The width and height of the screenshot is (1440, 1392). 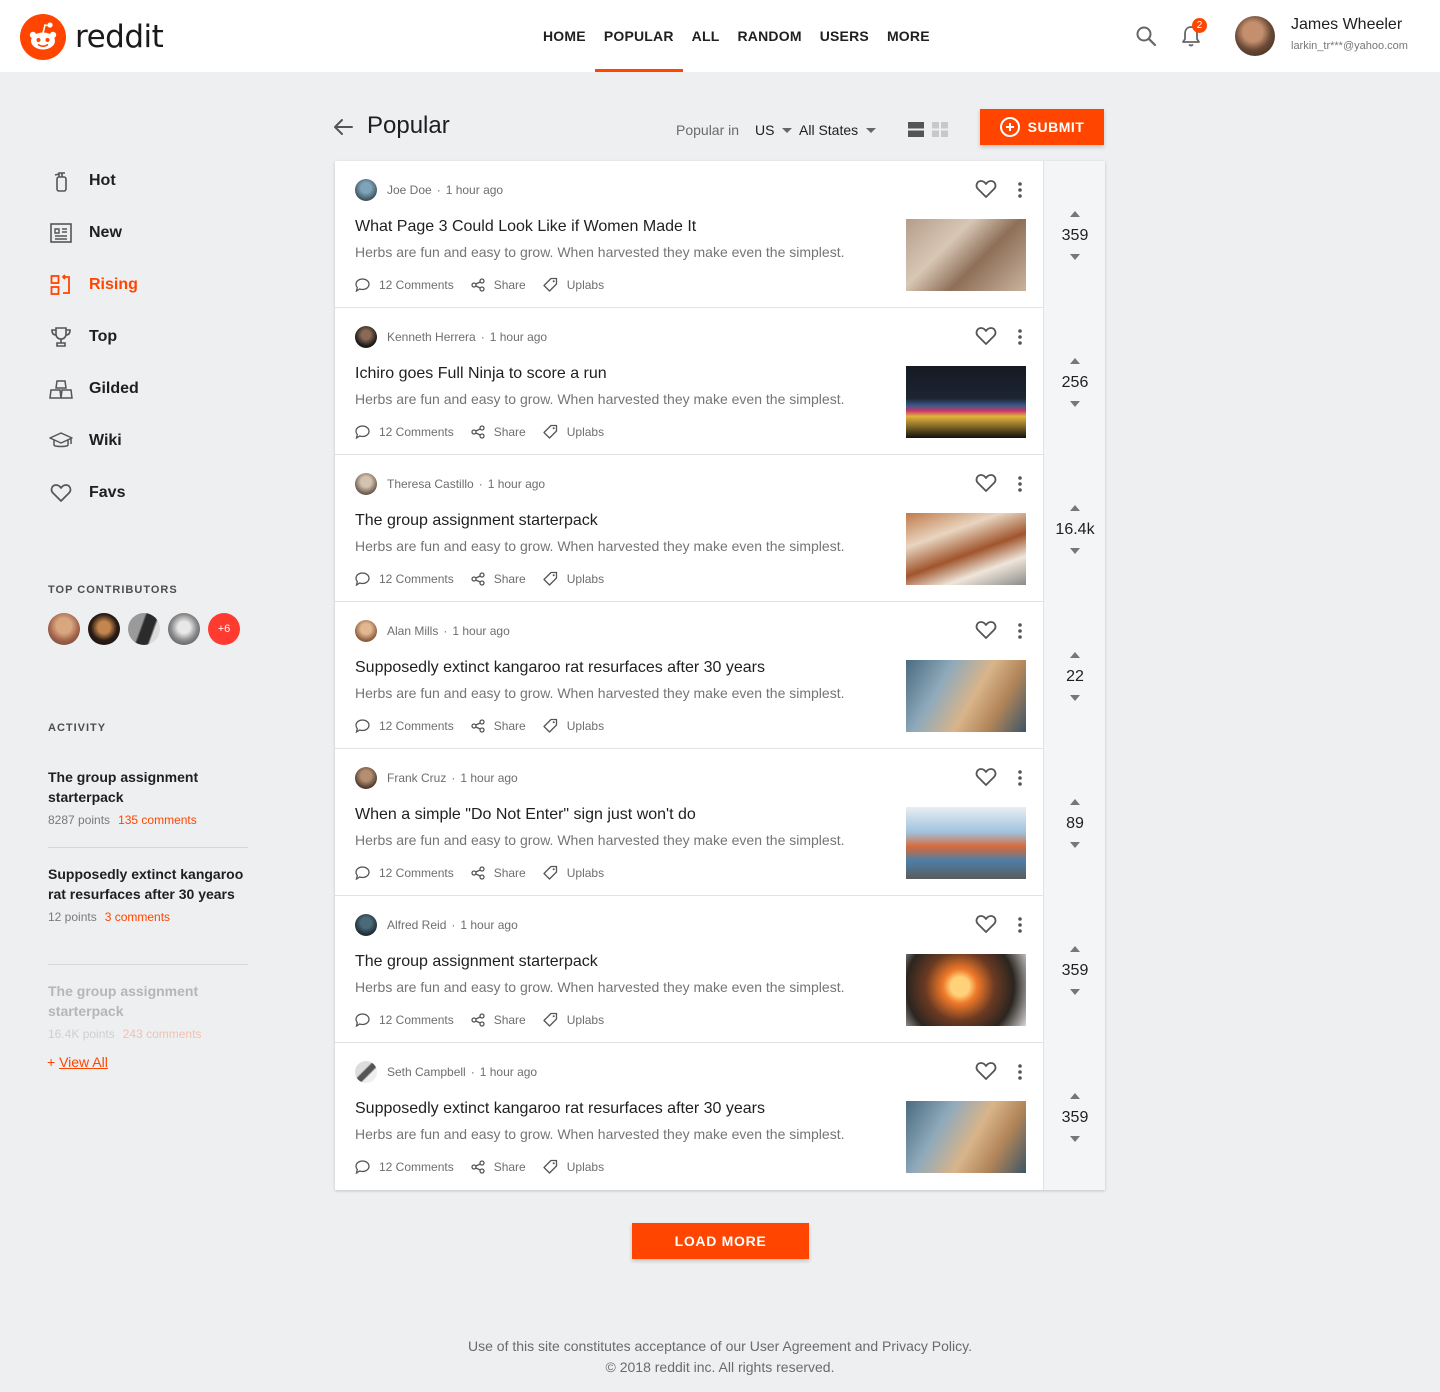 I want to click on post-author: Kenneth Herrera, so click(x=431, y=337).